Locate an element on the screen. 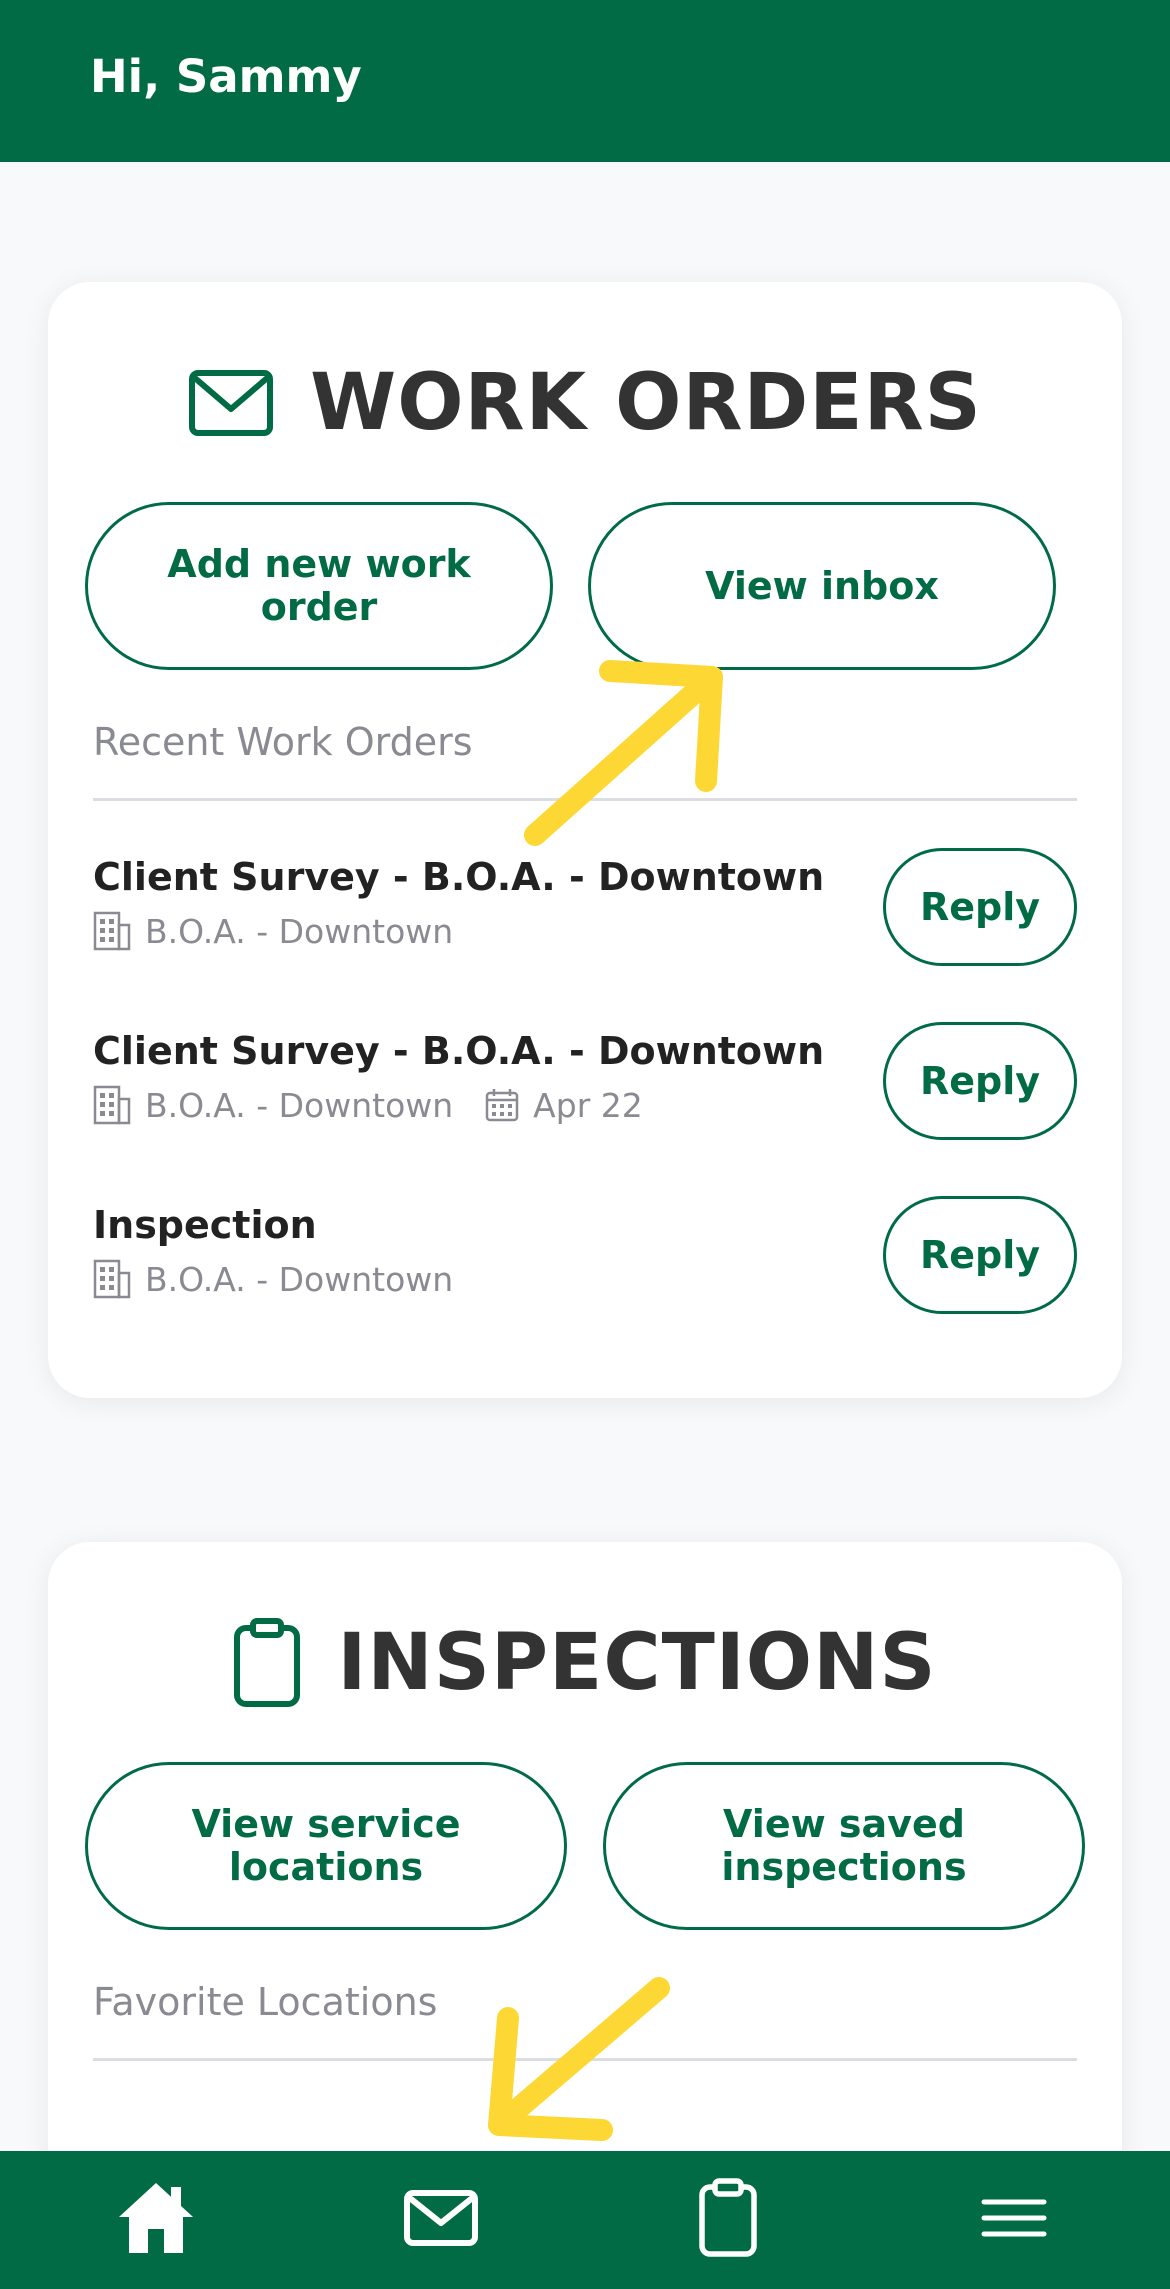 This screenshot has height=2289, width=1170. menu-icon is located at coordinates (1014, 2220).